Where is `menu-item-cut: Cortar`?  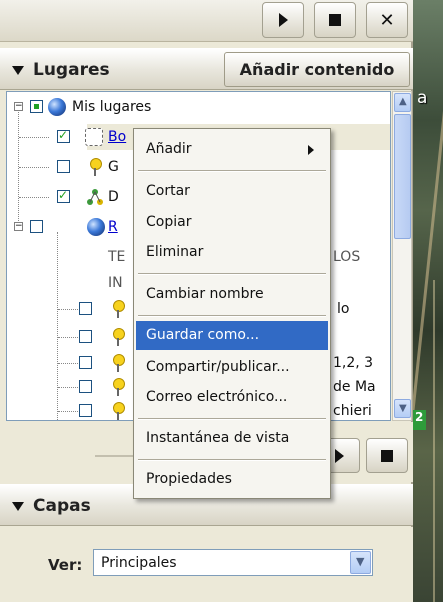 menu-item-cut: Cortar is located at coordinates (232, 191).